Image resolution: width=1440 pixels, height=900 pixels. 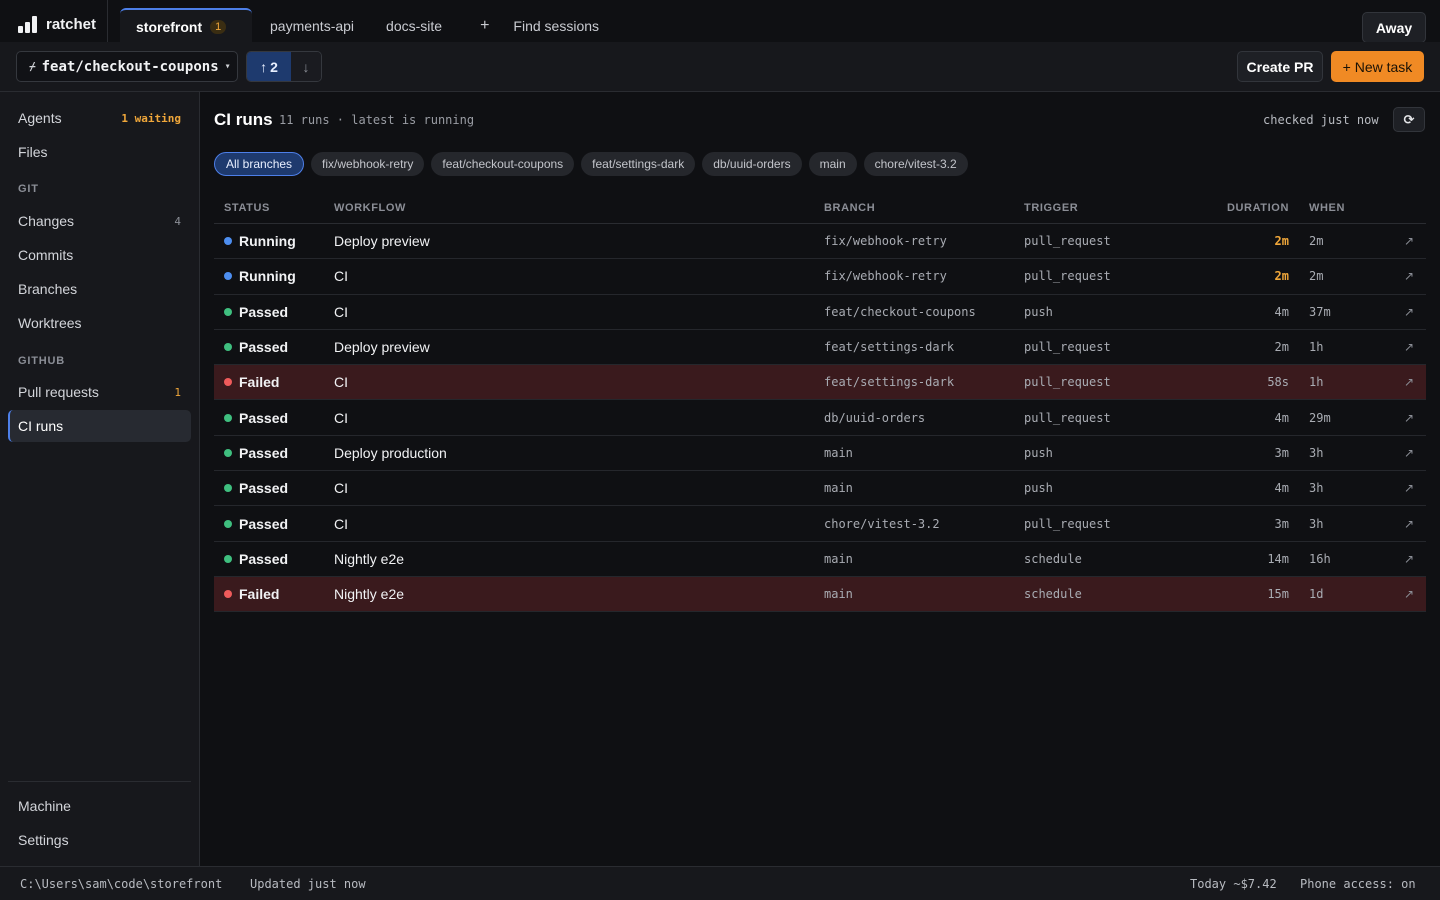 I want to click on table-row: Passed CI main push 4m 3h ↗, so click(x=820, y=489).